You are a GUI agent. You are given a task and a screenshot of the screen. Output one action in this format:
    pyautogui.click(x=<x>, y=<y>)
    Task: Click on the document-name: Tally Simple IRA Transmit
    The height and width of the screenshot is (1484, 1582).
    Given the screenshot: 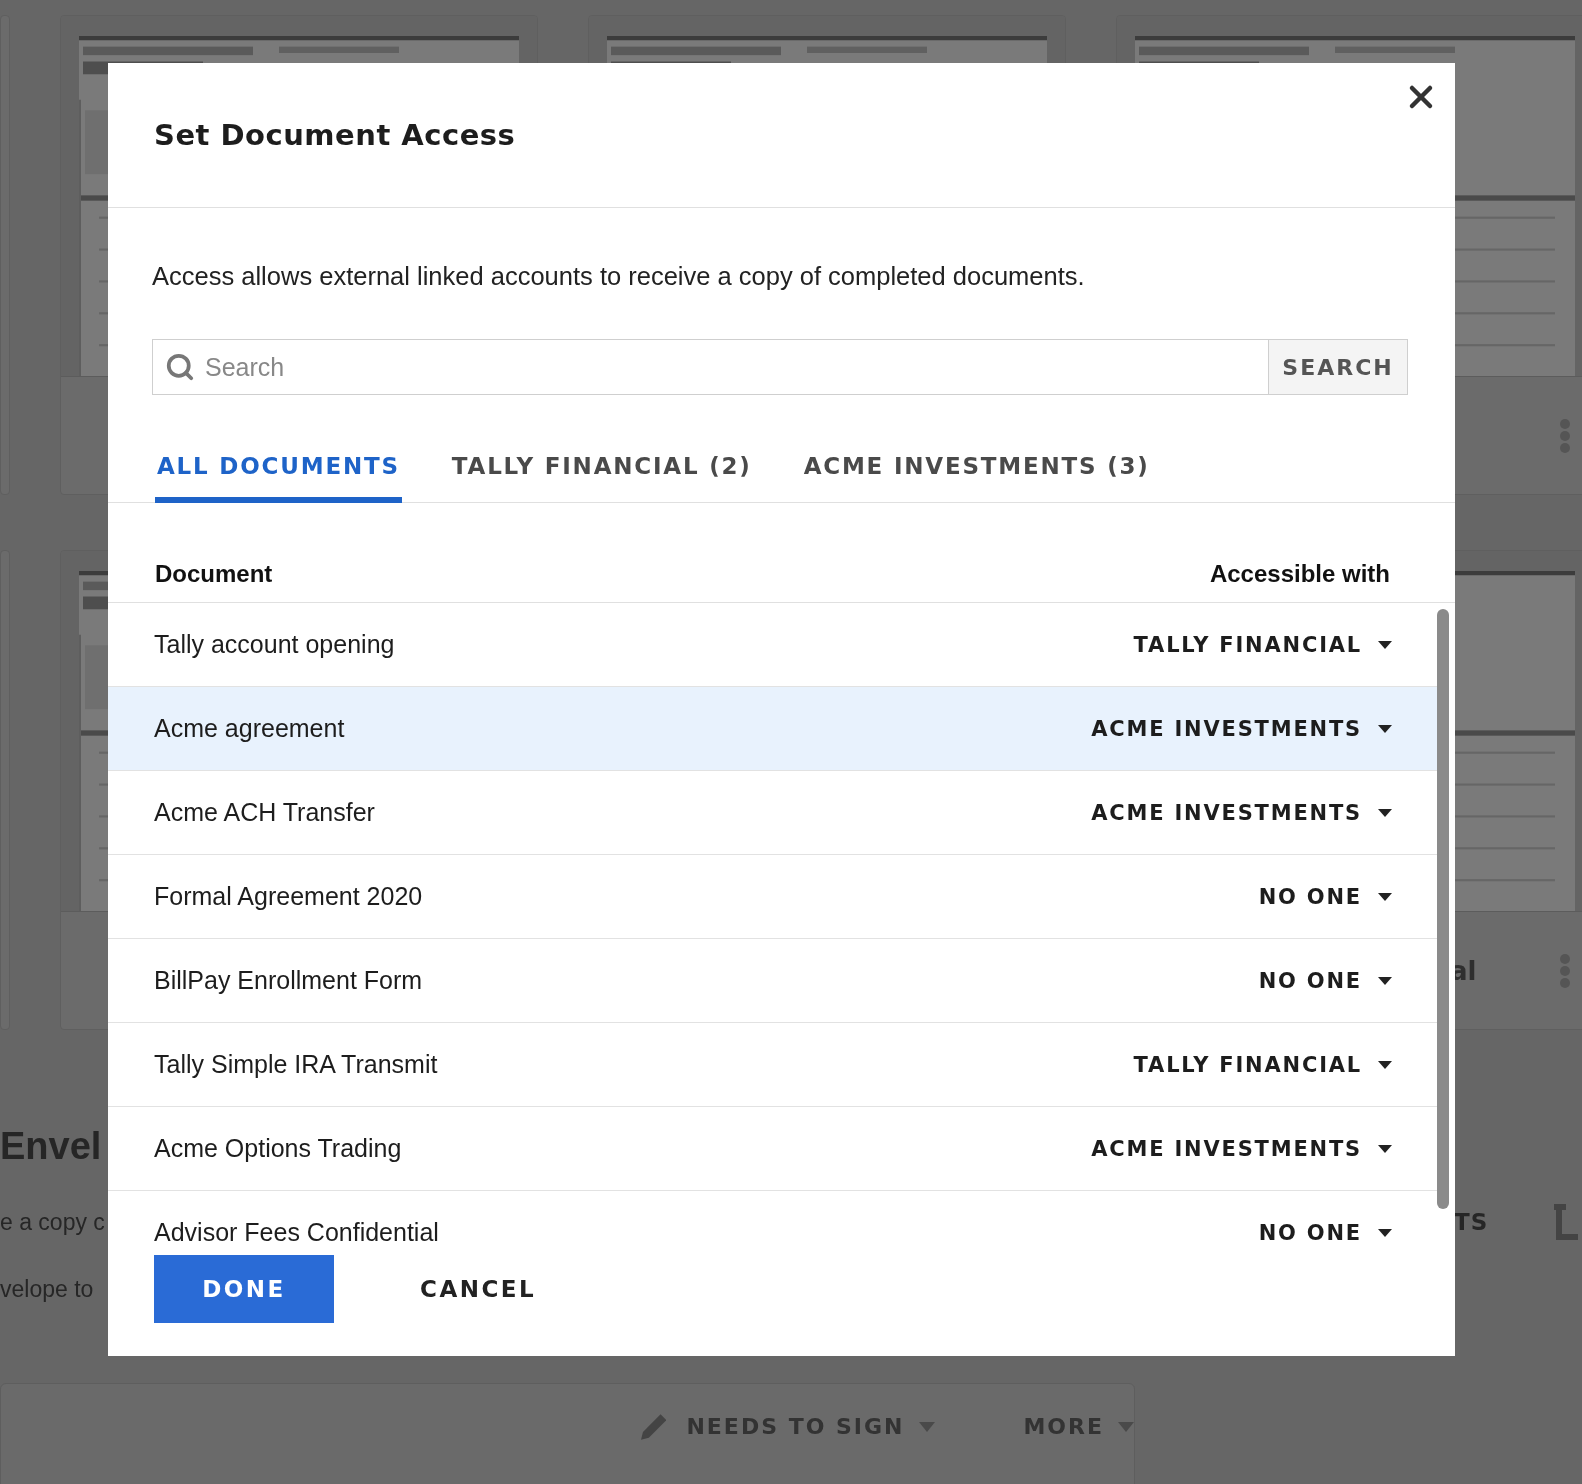 What is the action you would take?
    pyautogui.click(x=296, y=1064)
    